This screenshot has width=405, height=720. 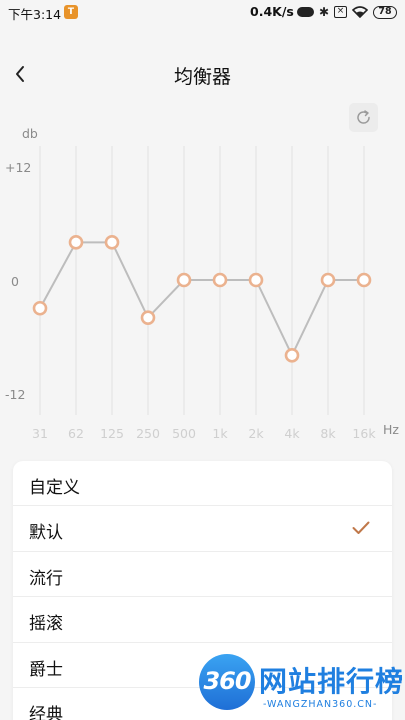 I want to click on bluetooth-icon: ✱, so click(x=323, y=12).